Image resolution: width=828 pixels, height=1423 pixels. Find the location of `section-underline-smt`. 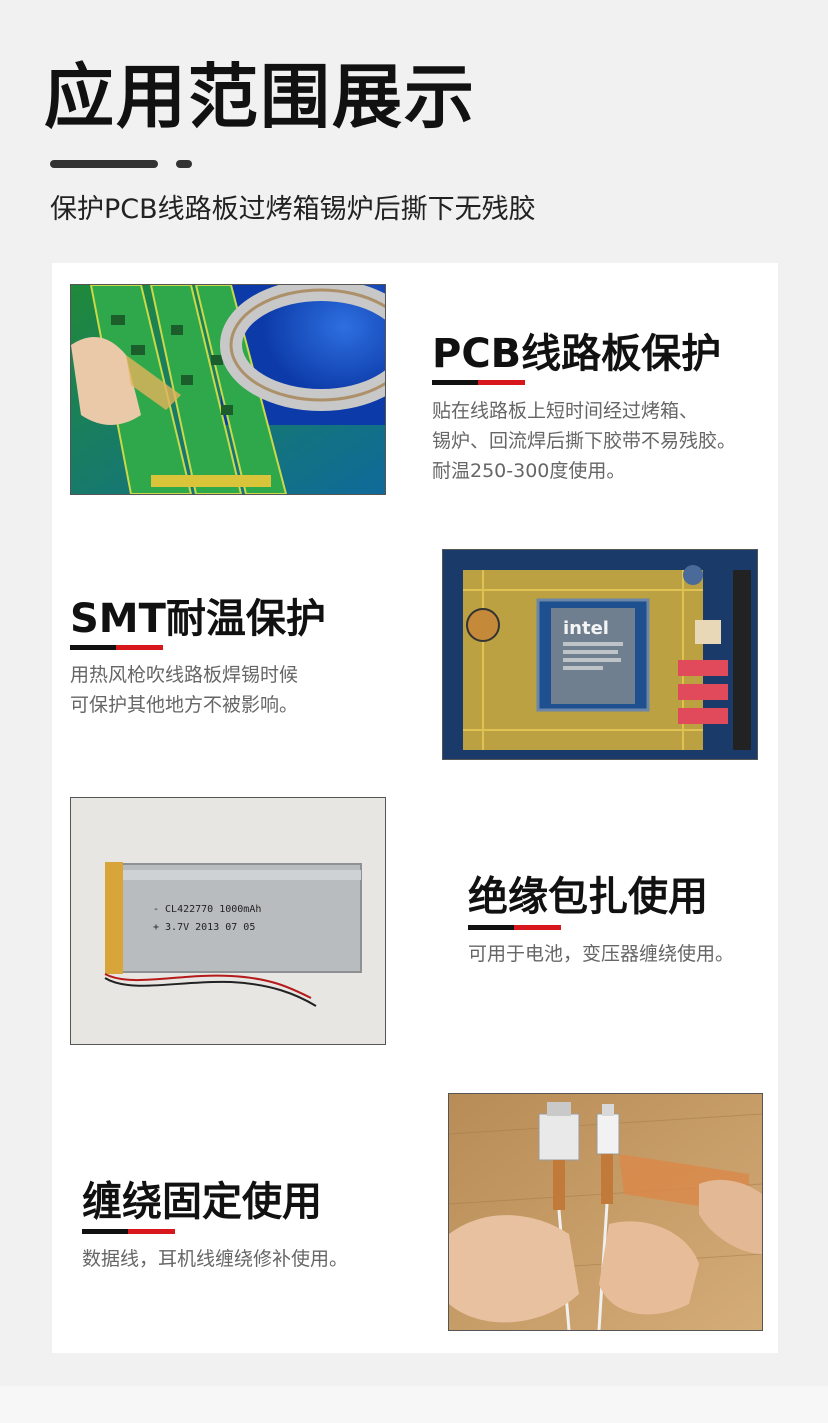

section-underline-smt is located at coordinates (116, 647).